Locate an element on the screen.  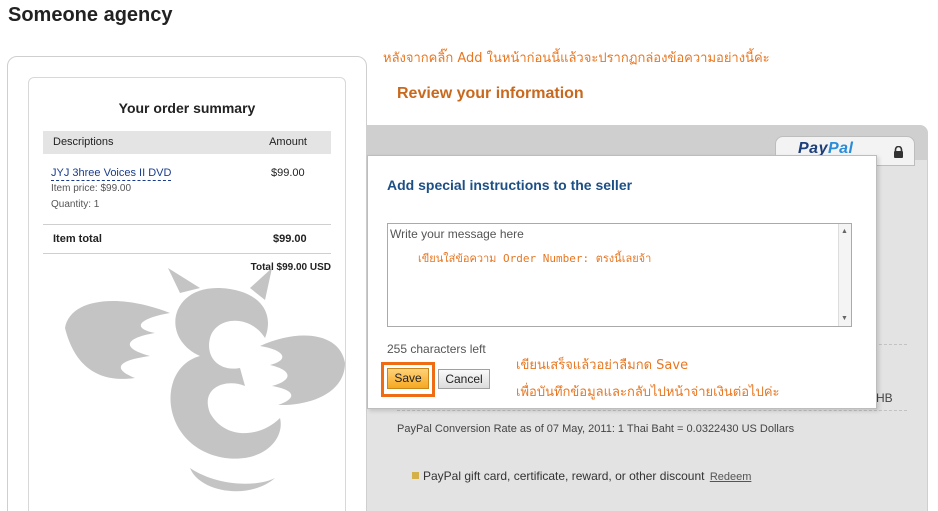
summary-table-header: Descriptions Amount is located at coordinates (187, 142).